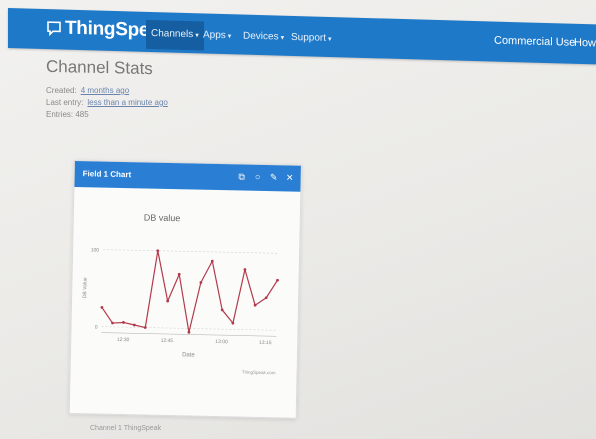  What do you see at coordinates (534, 42) in the screenshot?
I see `nav-commercial-use: Commercial Use` at bounding box center [534, 42].